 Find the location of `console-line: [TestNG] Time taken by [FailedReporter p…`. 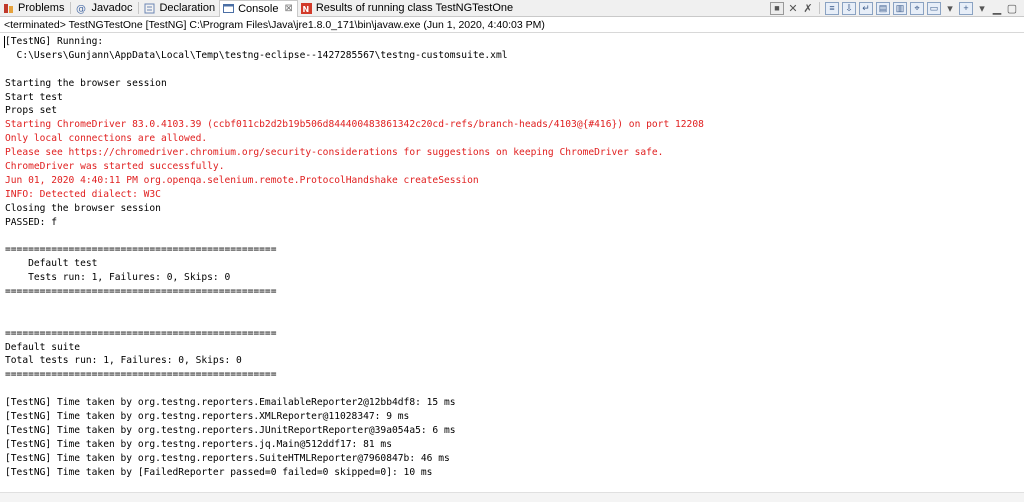

console-line: [TestNG] Time taken by [FailedReporter p… is located at coordinates (219, 472).